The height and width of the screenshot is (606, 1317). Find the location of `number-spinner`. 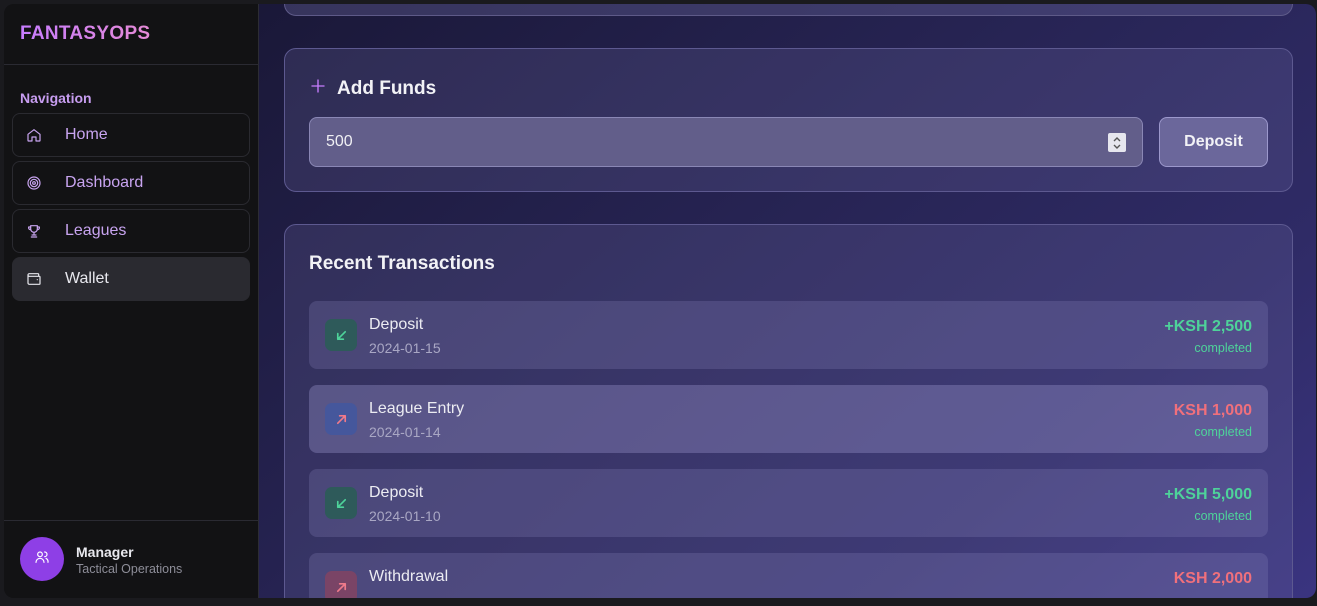

number-spinner is located at coordinates (1117, 142).